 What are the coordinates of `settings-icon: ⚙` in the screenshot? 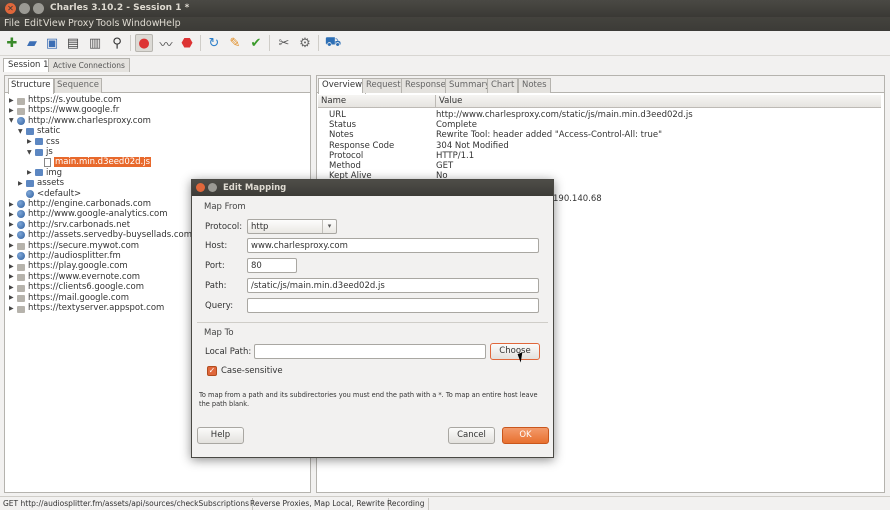 It's located at (305, 43).